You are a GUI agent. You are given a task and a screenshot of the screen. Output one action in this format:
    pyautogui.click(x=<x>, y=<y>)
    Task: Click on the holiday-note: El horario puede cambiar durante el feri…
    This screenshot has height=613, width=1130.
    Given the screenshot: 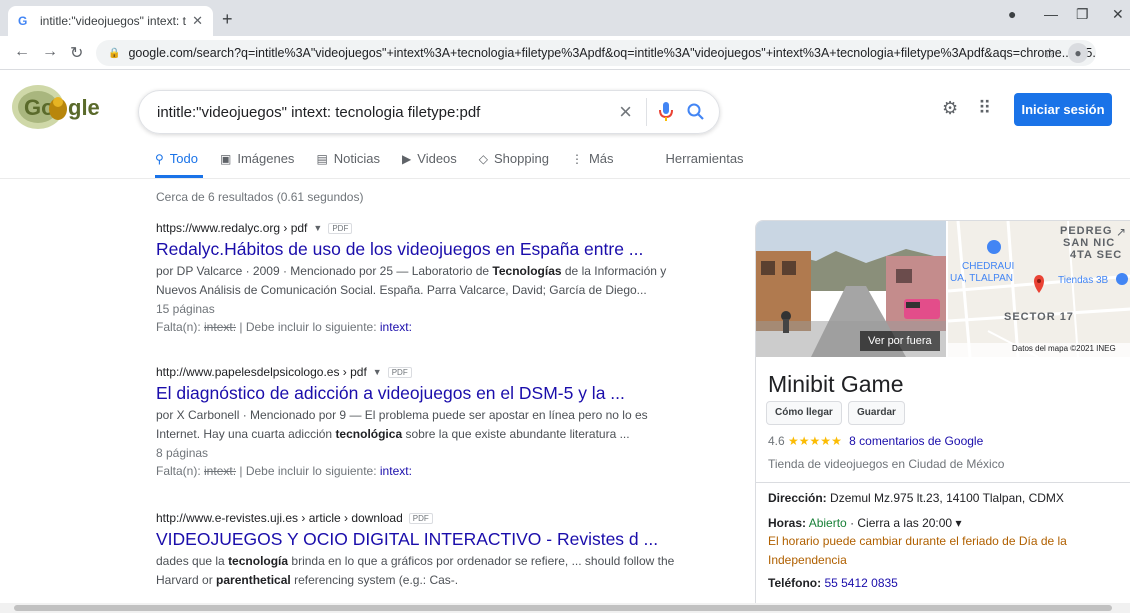 What is the action you would take?
    pyautogui.click(x=917, y=550)
    